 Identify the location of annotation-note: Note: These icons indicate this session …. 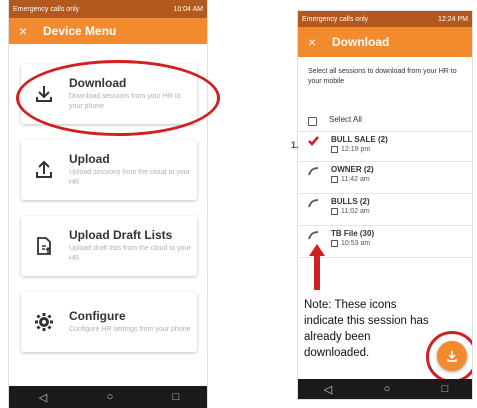
(366, 329).